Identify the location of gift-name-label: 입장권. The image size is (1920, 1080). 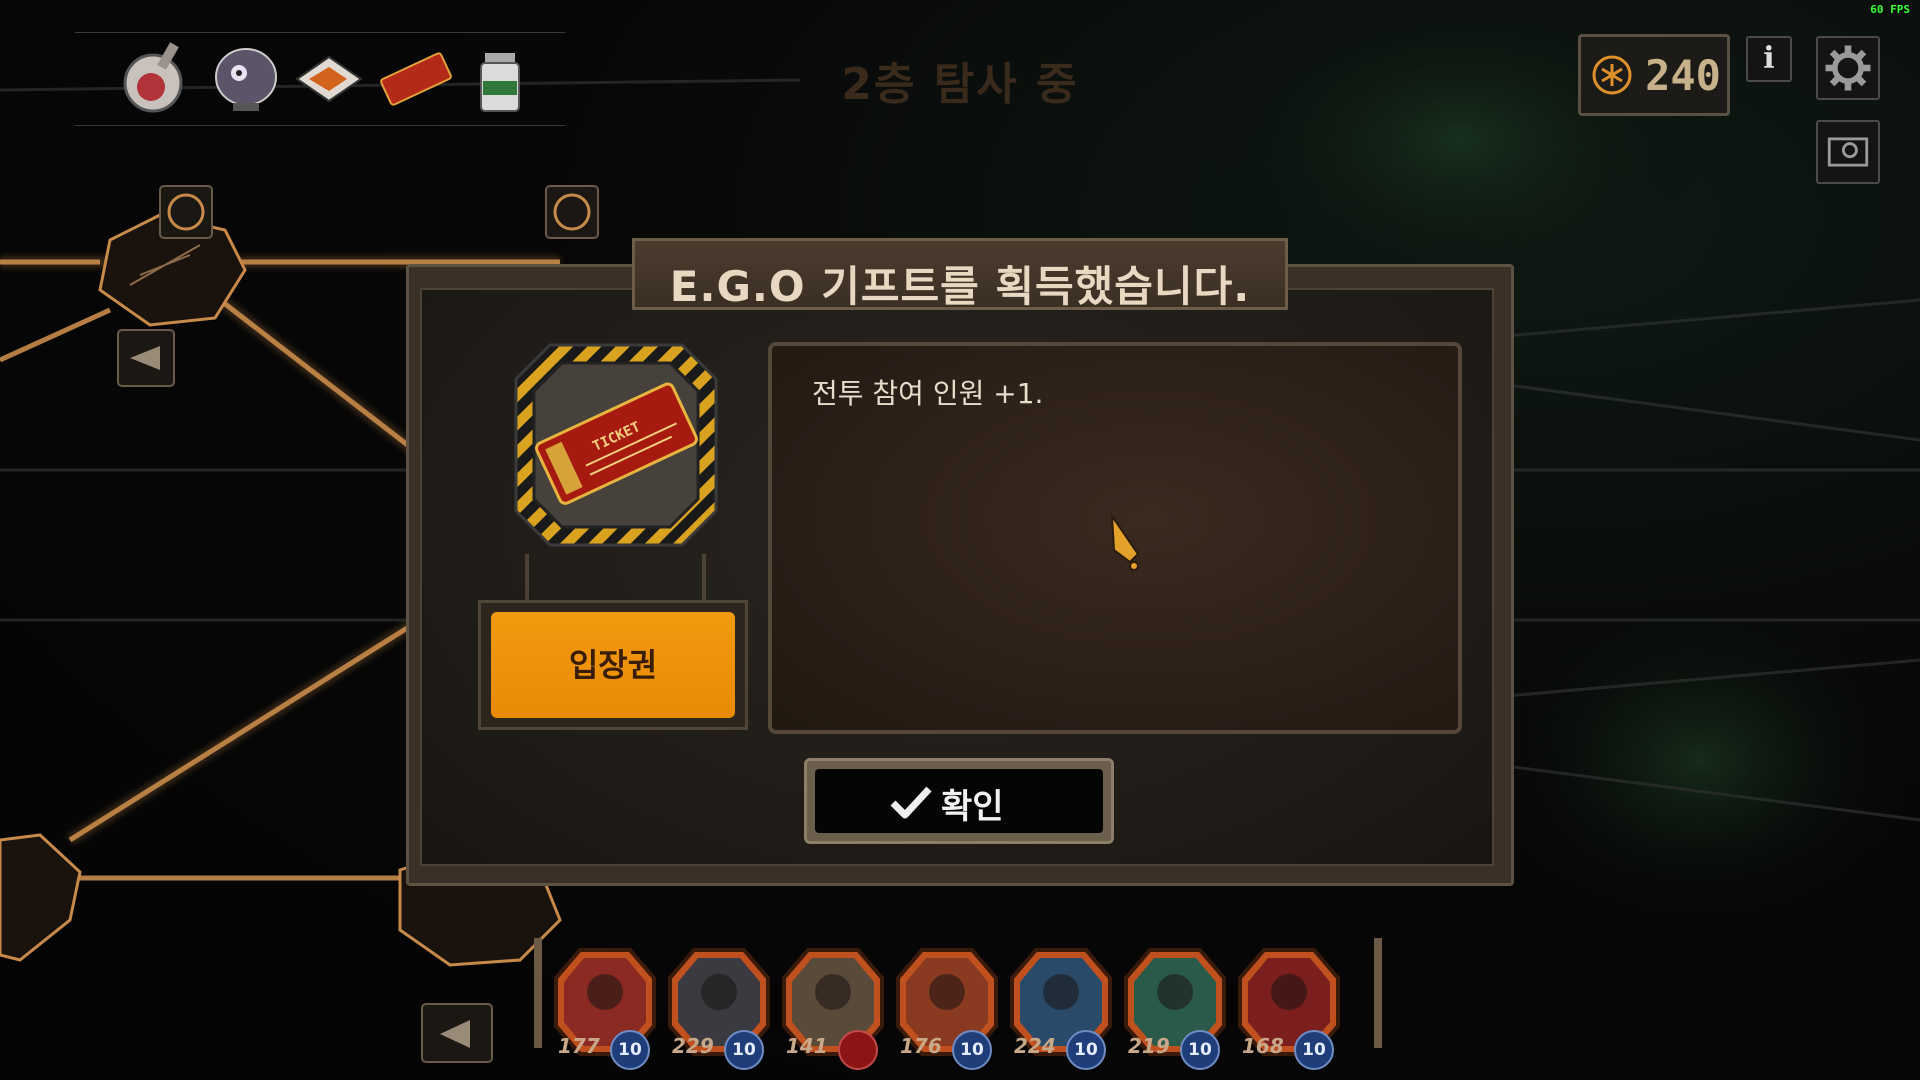
(613, 665).